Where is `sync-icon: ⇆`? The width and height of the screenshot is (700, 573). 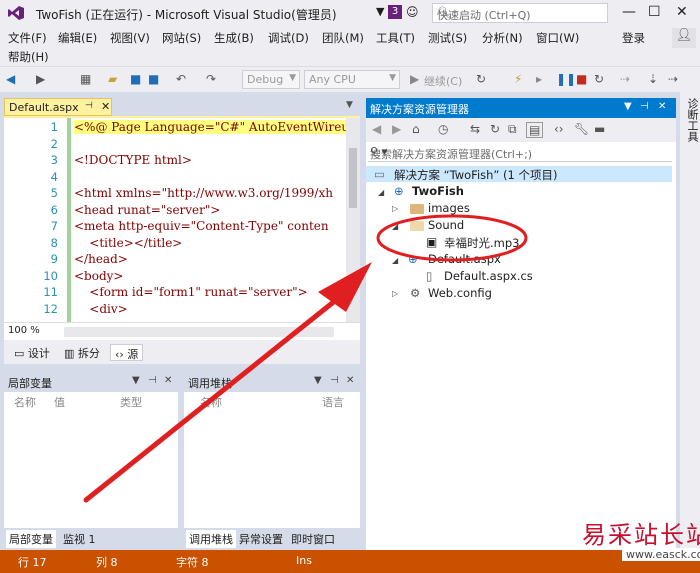 sync-icon: ⇆ is located at coordinates (475, 129).